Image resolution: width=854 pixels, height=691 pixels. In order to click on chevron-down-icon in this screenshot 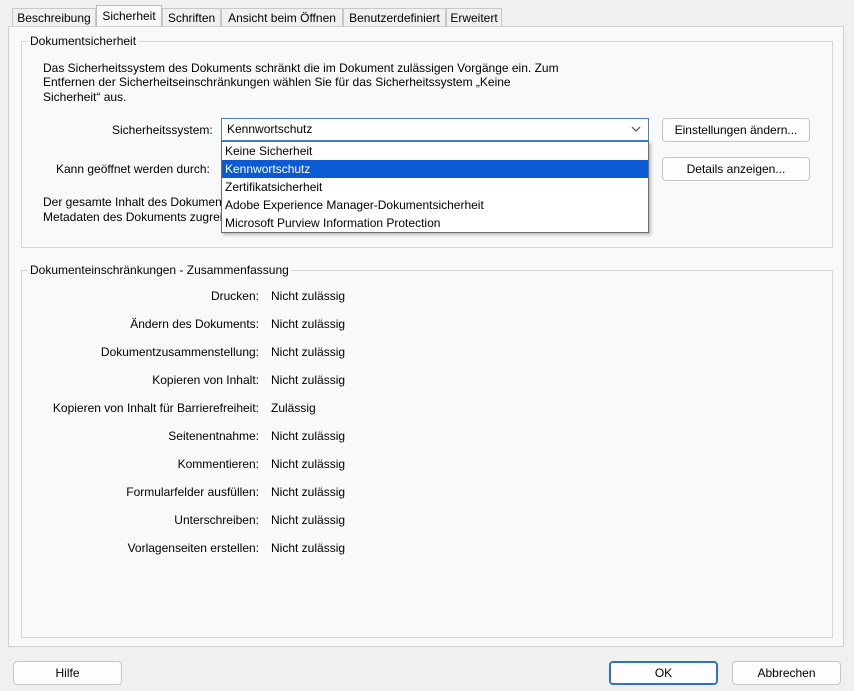, I will do `click(636, 129)`.